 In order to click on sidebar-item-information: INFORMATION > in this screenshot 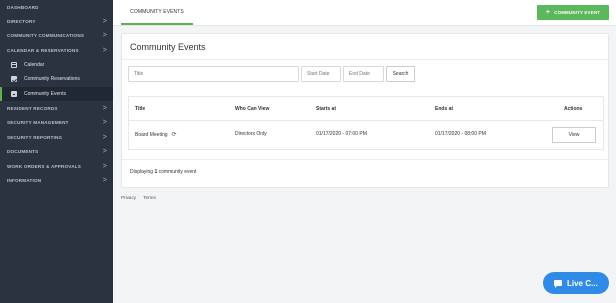, I will do `click(56, 180)`.